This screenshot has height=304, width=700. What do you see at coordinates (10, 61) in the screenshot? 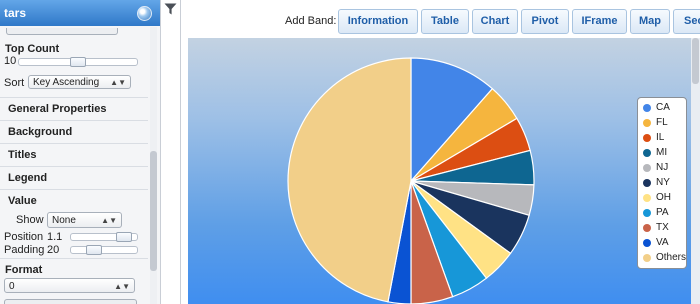
I see `top-count-value: 10` at bounding box center [10, 61].